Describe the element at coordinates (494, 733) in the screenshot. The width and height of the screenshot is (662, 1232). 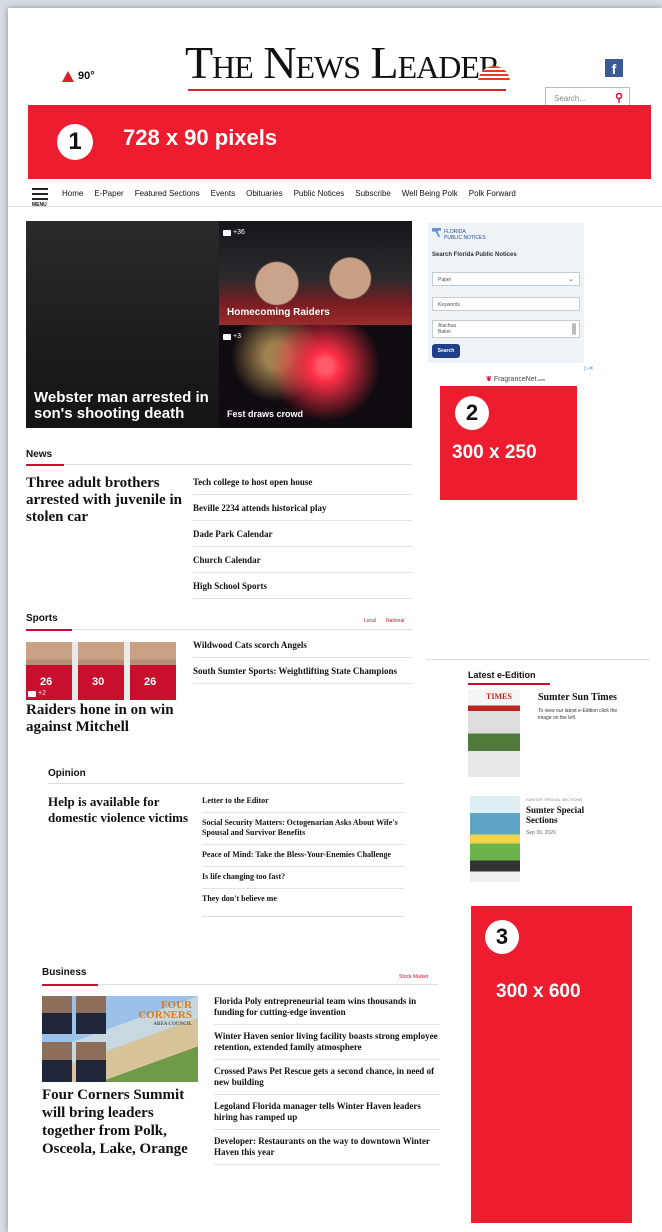
I see `e-edition-cover: TIMES` at that location.